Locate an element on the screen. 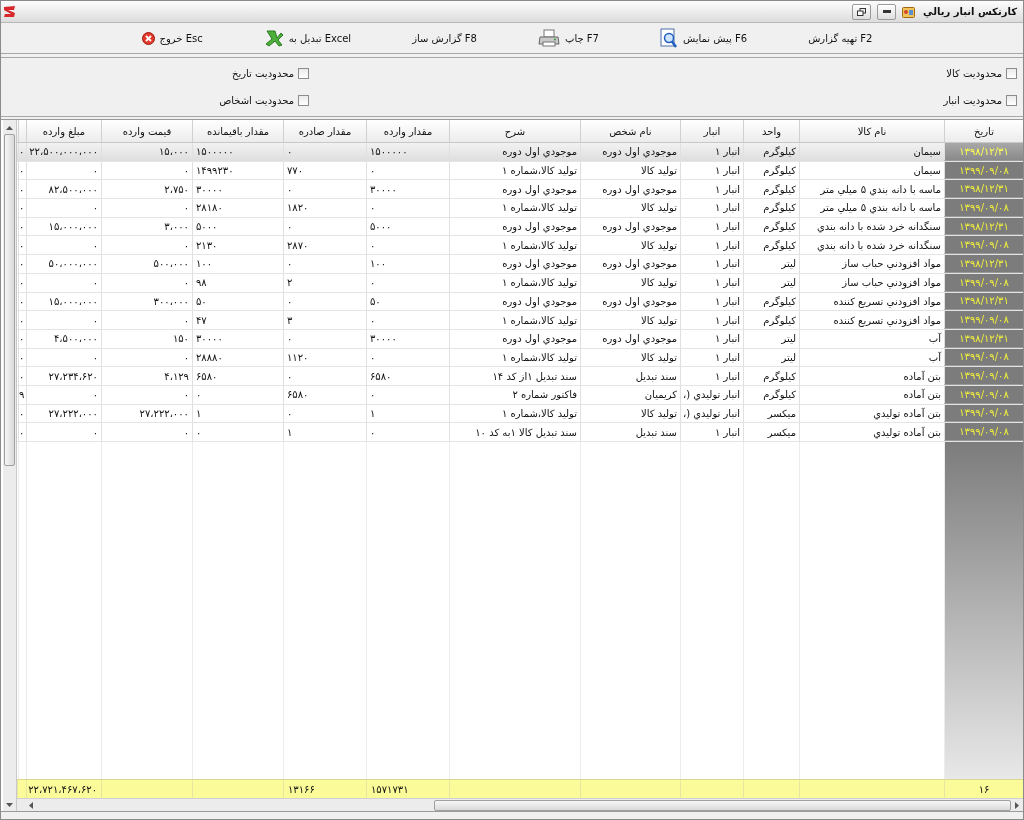  column-header: مقدار صادره is located at coordinates (324, 131).